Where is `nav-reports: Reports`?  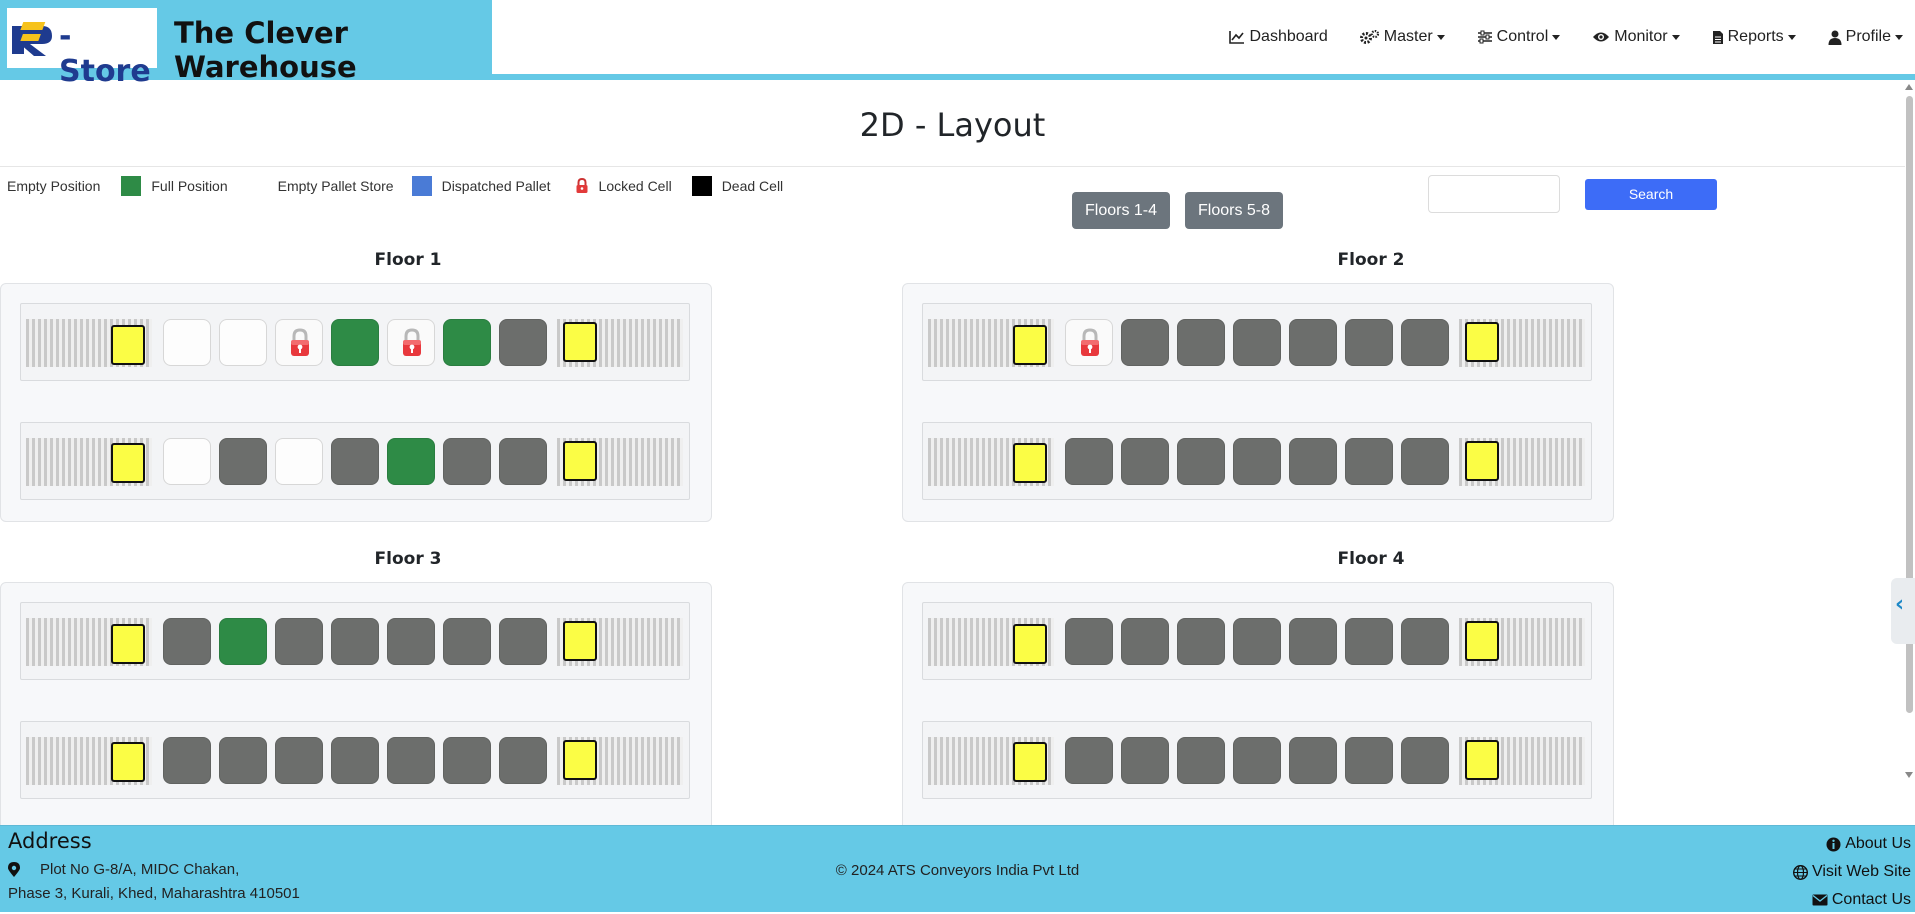 nav-reports: Reports is located at coordinates (1754, 37).